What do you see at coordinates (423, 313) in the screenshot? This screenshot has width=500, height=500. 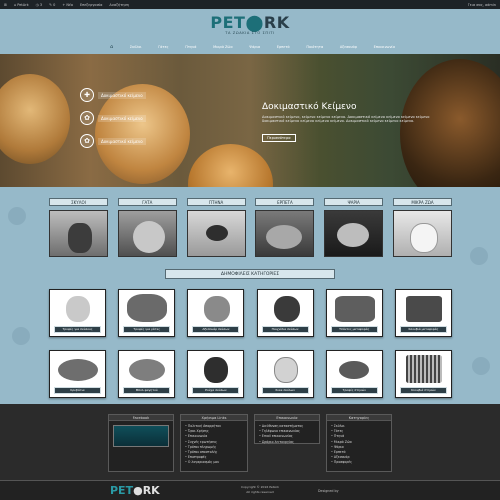 I see `category-card: Κλουβιά μεταφοράς` at bounding box center [423, 313].